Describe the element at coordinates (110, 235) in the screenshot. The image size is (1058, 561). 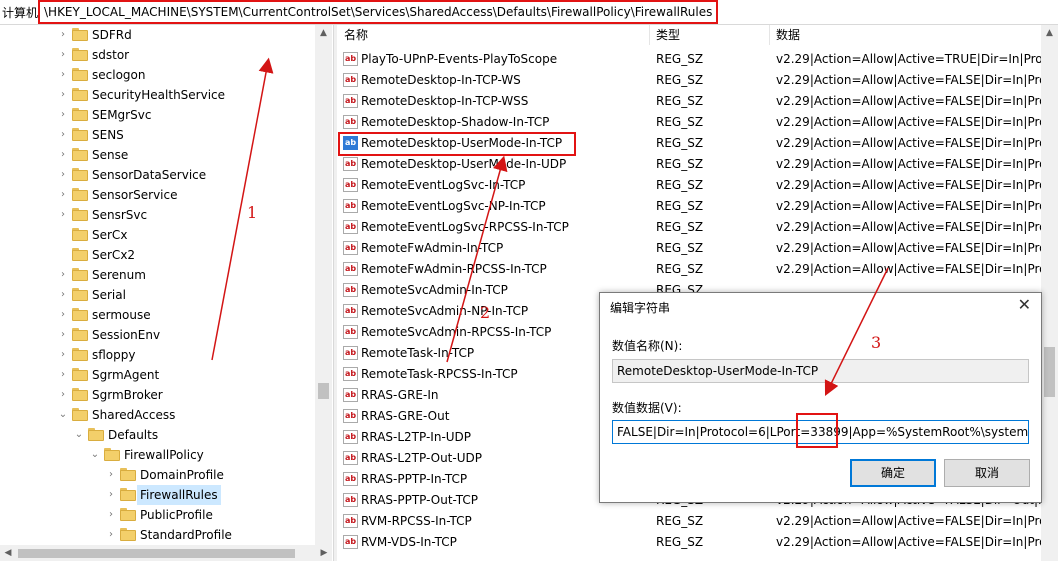
I see `tree-item-label: SerCx` at that location.